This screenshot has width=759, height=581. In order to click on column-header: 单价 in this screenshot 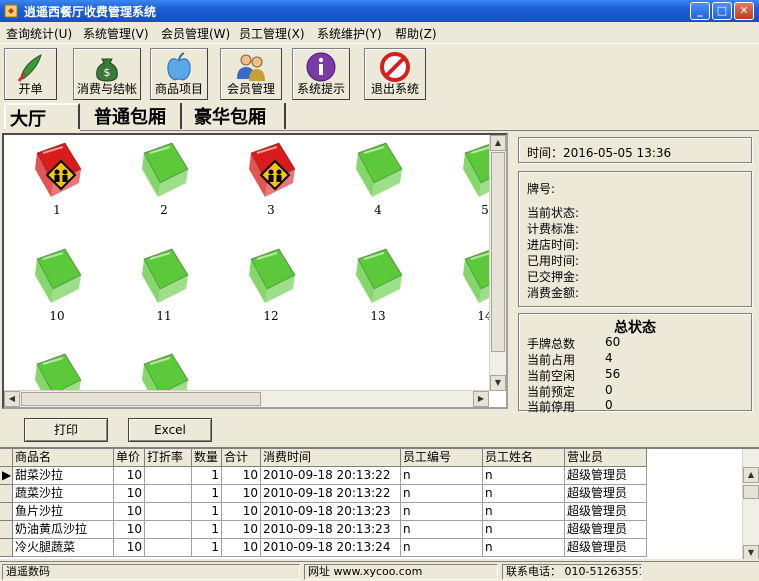, I will do `click(129, 458)`.